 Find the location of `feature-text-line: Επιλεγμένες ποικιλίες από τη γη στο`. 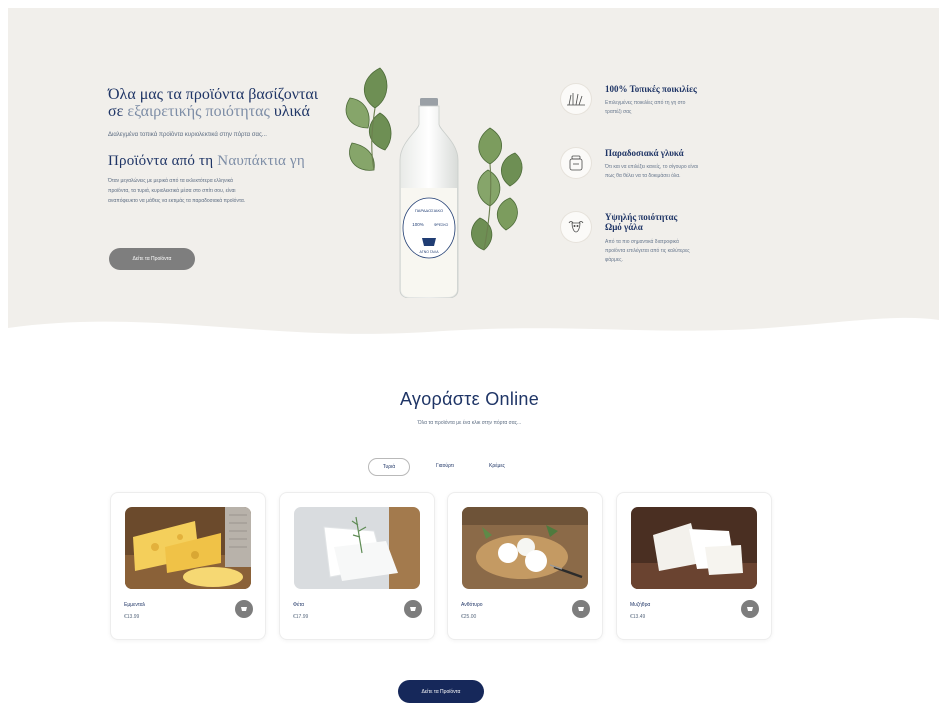

feature-text-line: Επιλεγμένες ποικιλίες από τη γη στο is located at coordinates (645, 103).